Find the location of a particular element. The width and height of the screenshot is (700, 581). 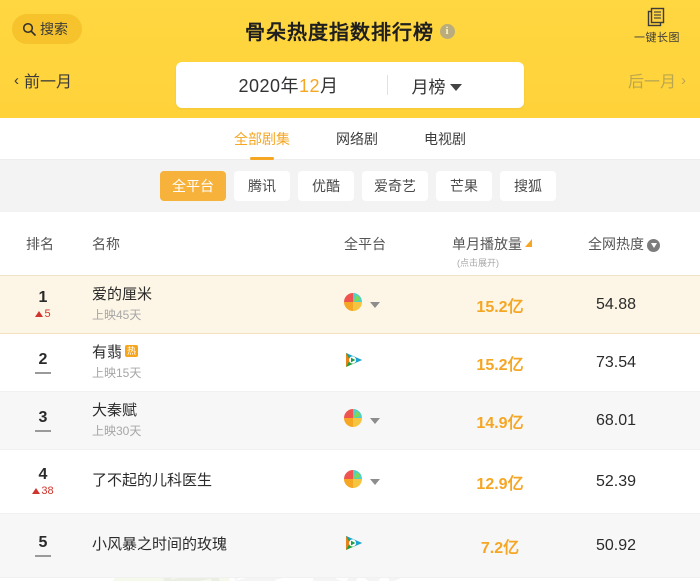

tab-label: 全部剧集 is located at coordinates (262, 138).